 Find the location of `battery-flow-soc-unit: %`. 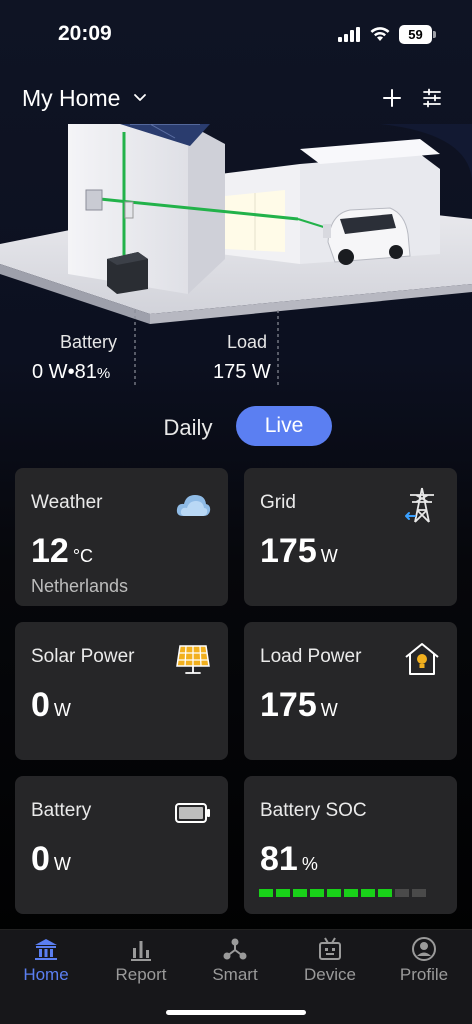

battery-flow-soc-unit: % is located at coordinates (103, 373).